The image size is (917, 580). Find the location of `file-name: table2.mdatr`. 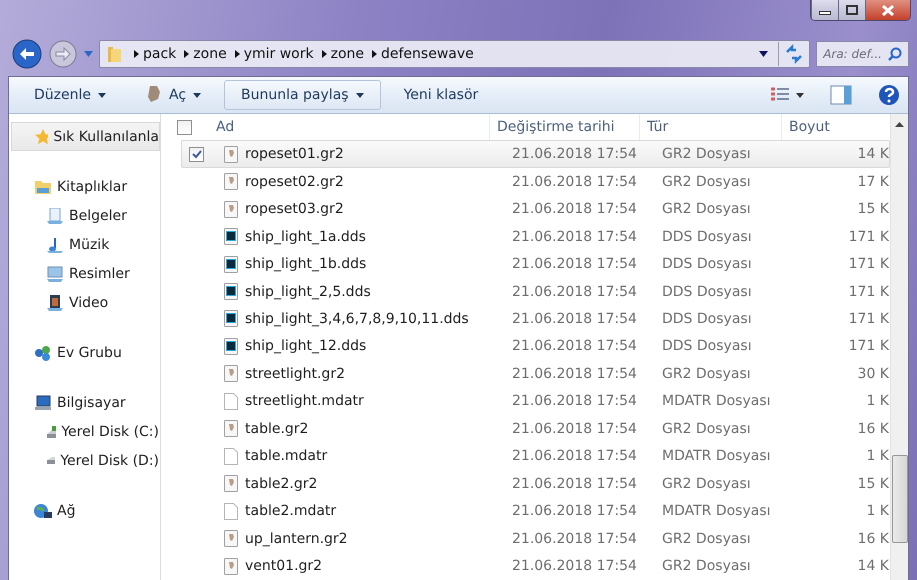

file-name: table2.mdatr is located at coordinates (290, 511).